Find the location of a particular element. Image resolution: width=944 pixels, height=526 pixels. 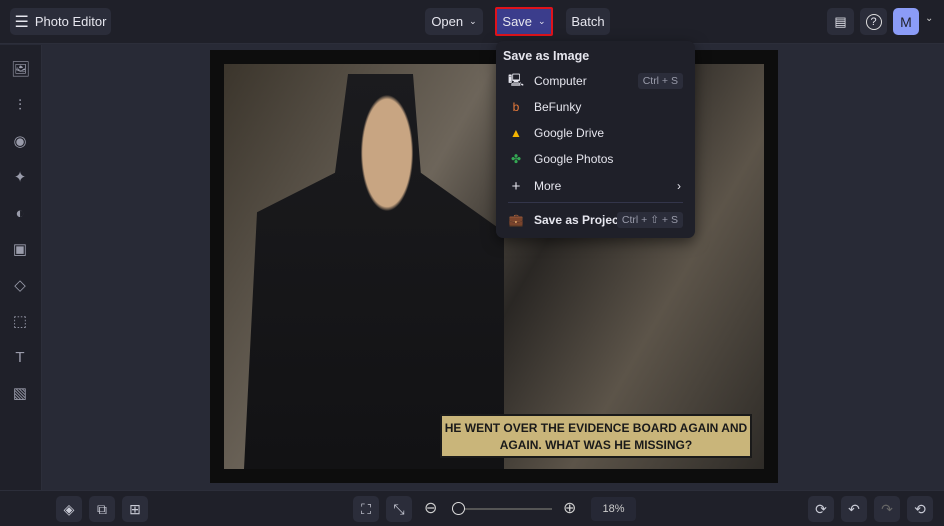

fullscreen-icon: ⛶ is located at coordinates (366, 508).